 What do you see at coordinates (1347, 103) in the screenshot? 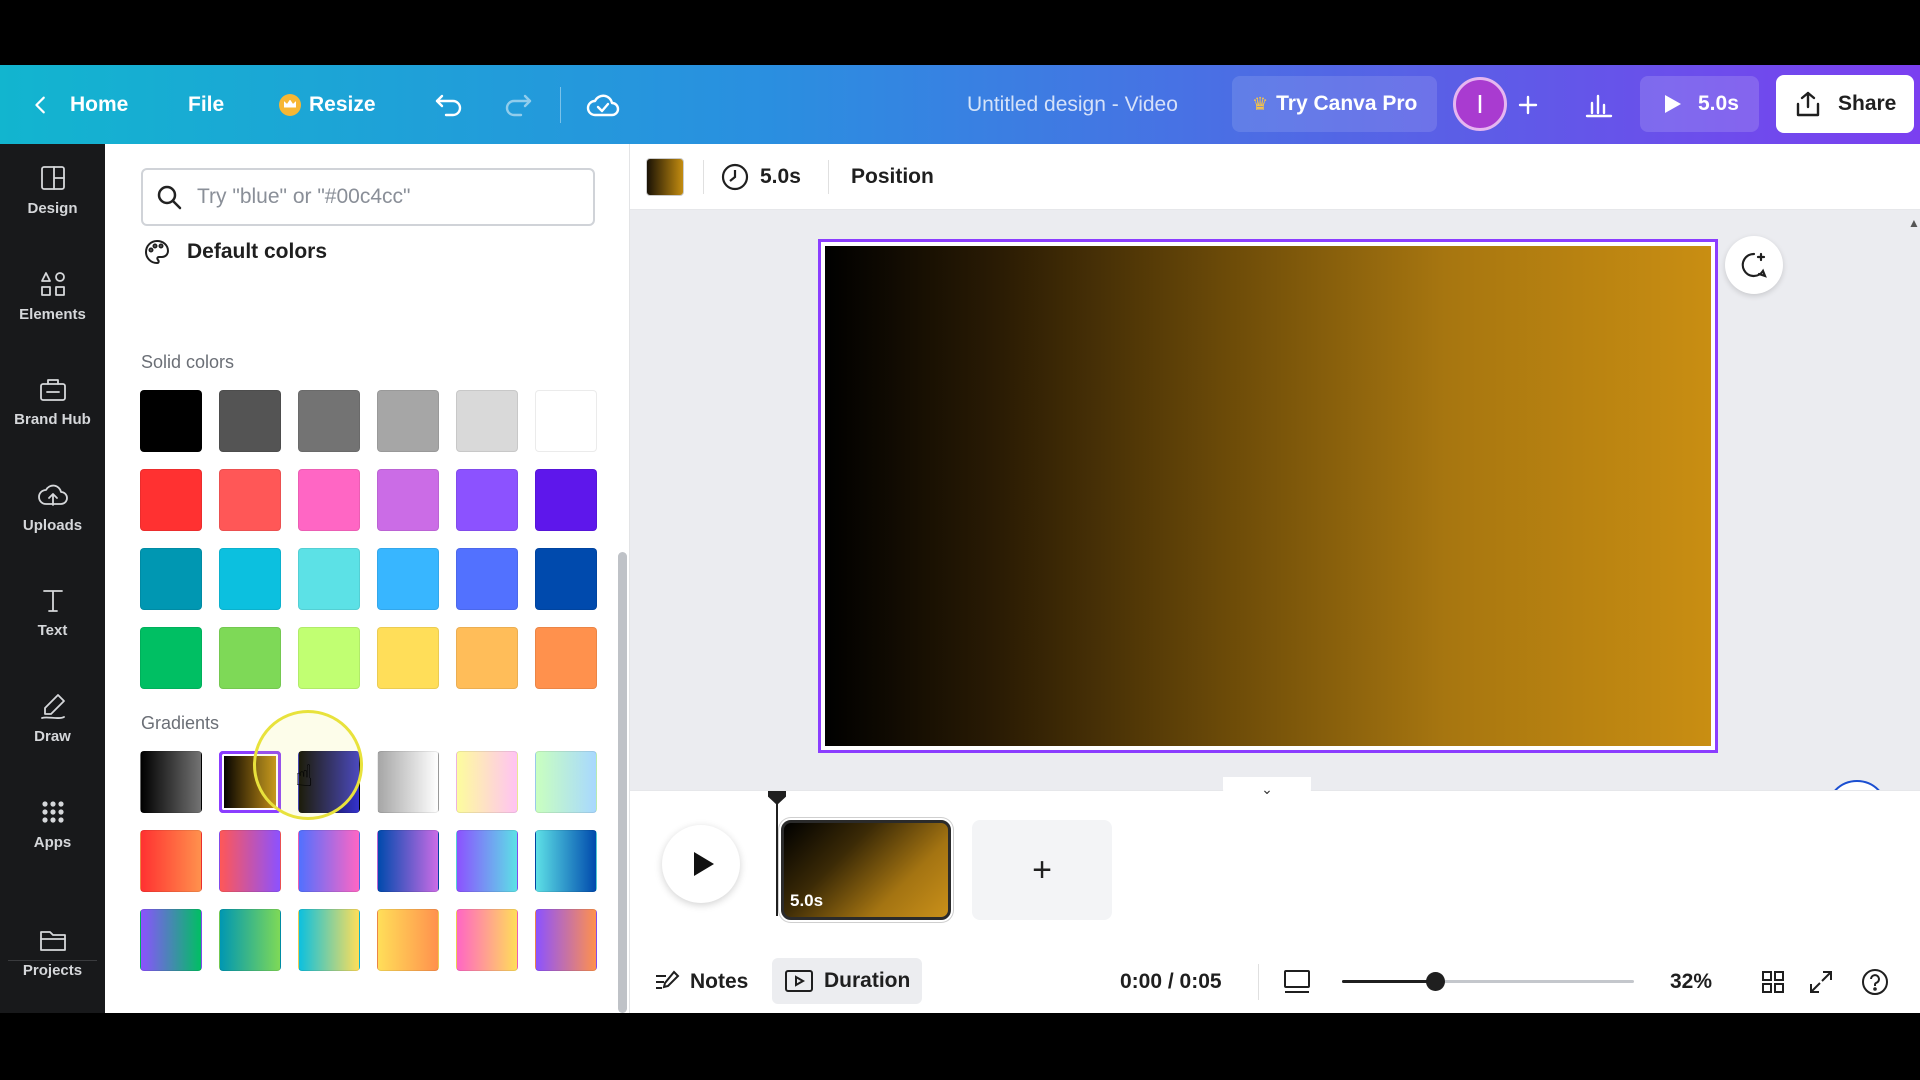
I see `try-pro-label: Try Canva Pro` at bounding box center [1347, 103].